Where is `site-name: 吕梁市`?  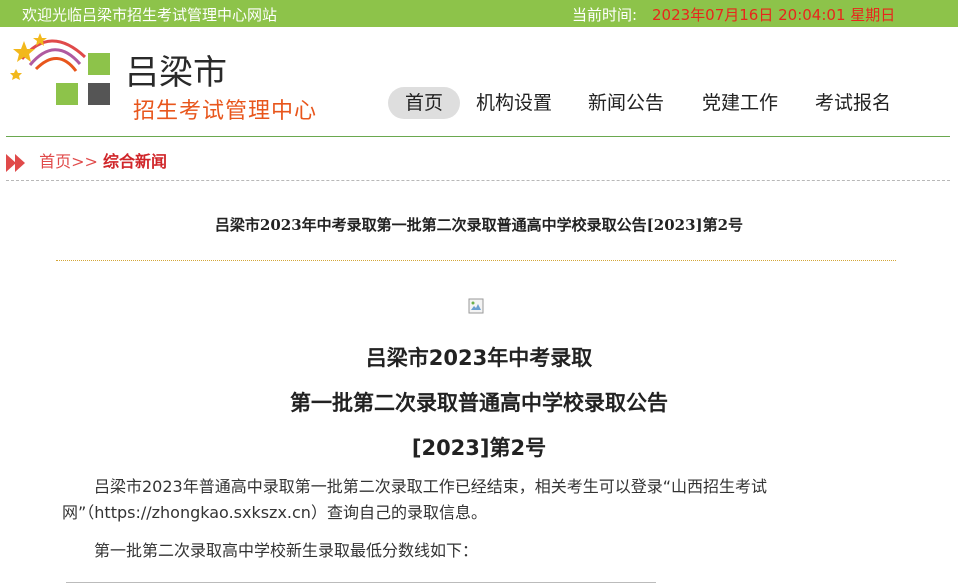
site-name: 吕梁市 is located at coordinates (176, 73).